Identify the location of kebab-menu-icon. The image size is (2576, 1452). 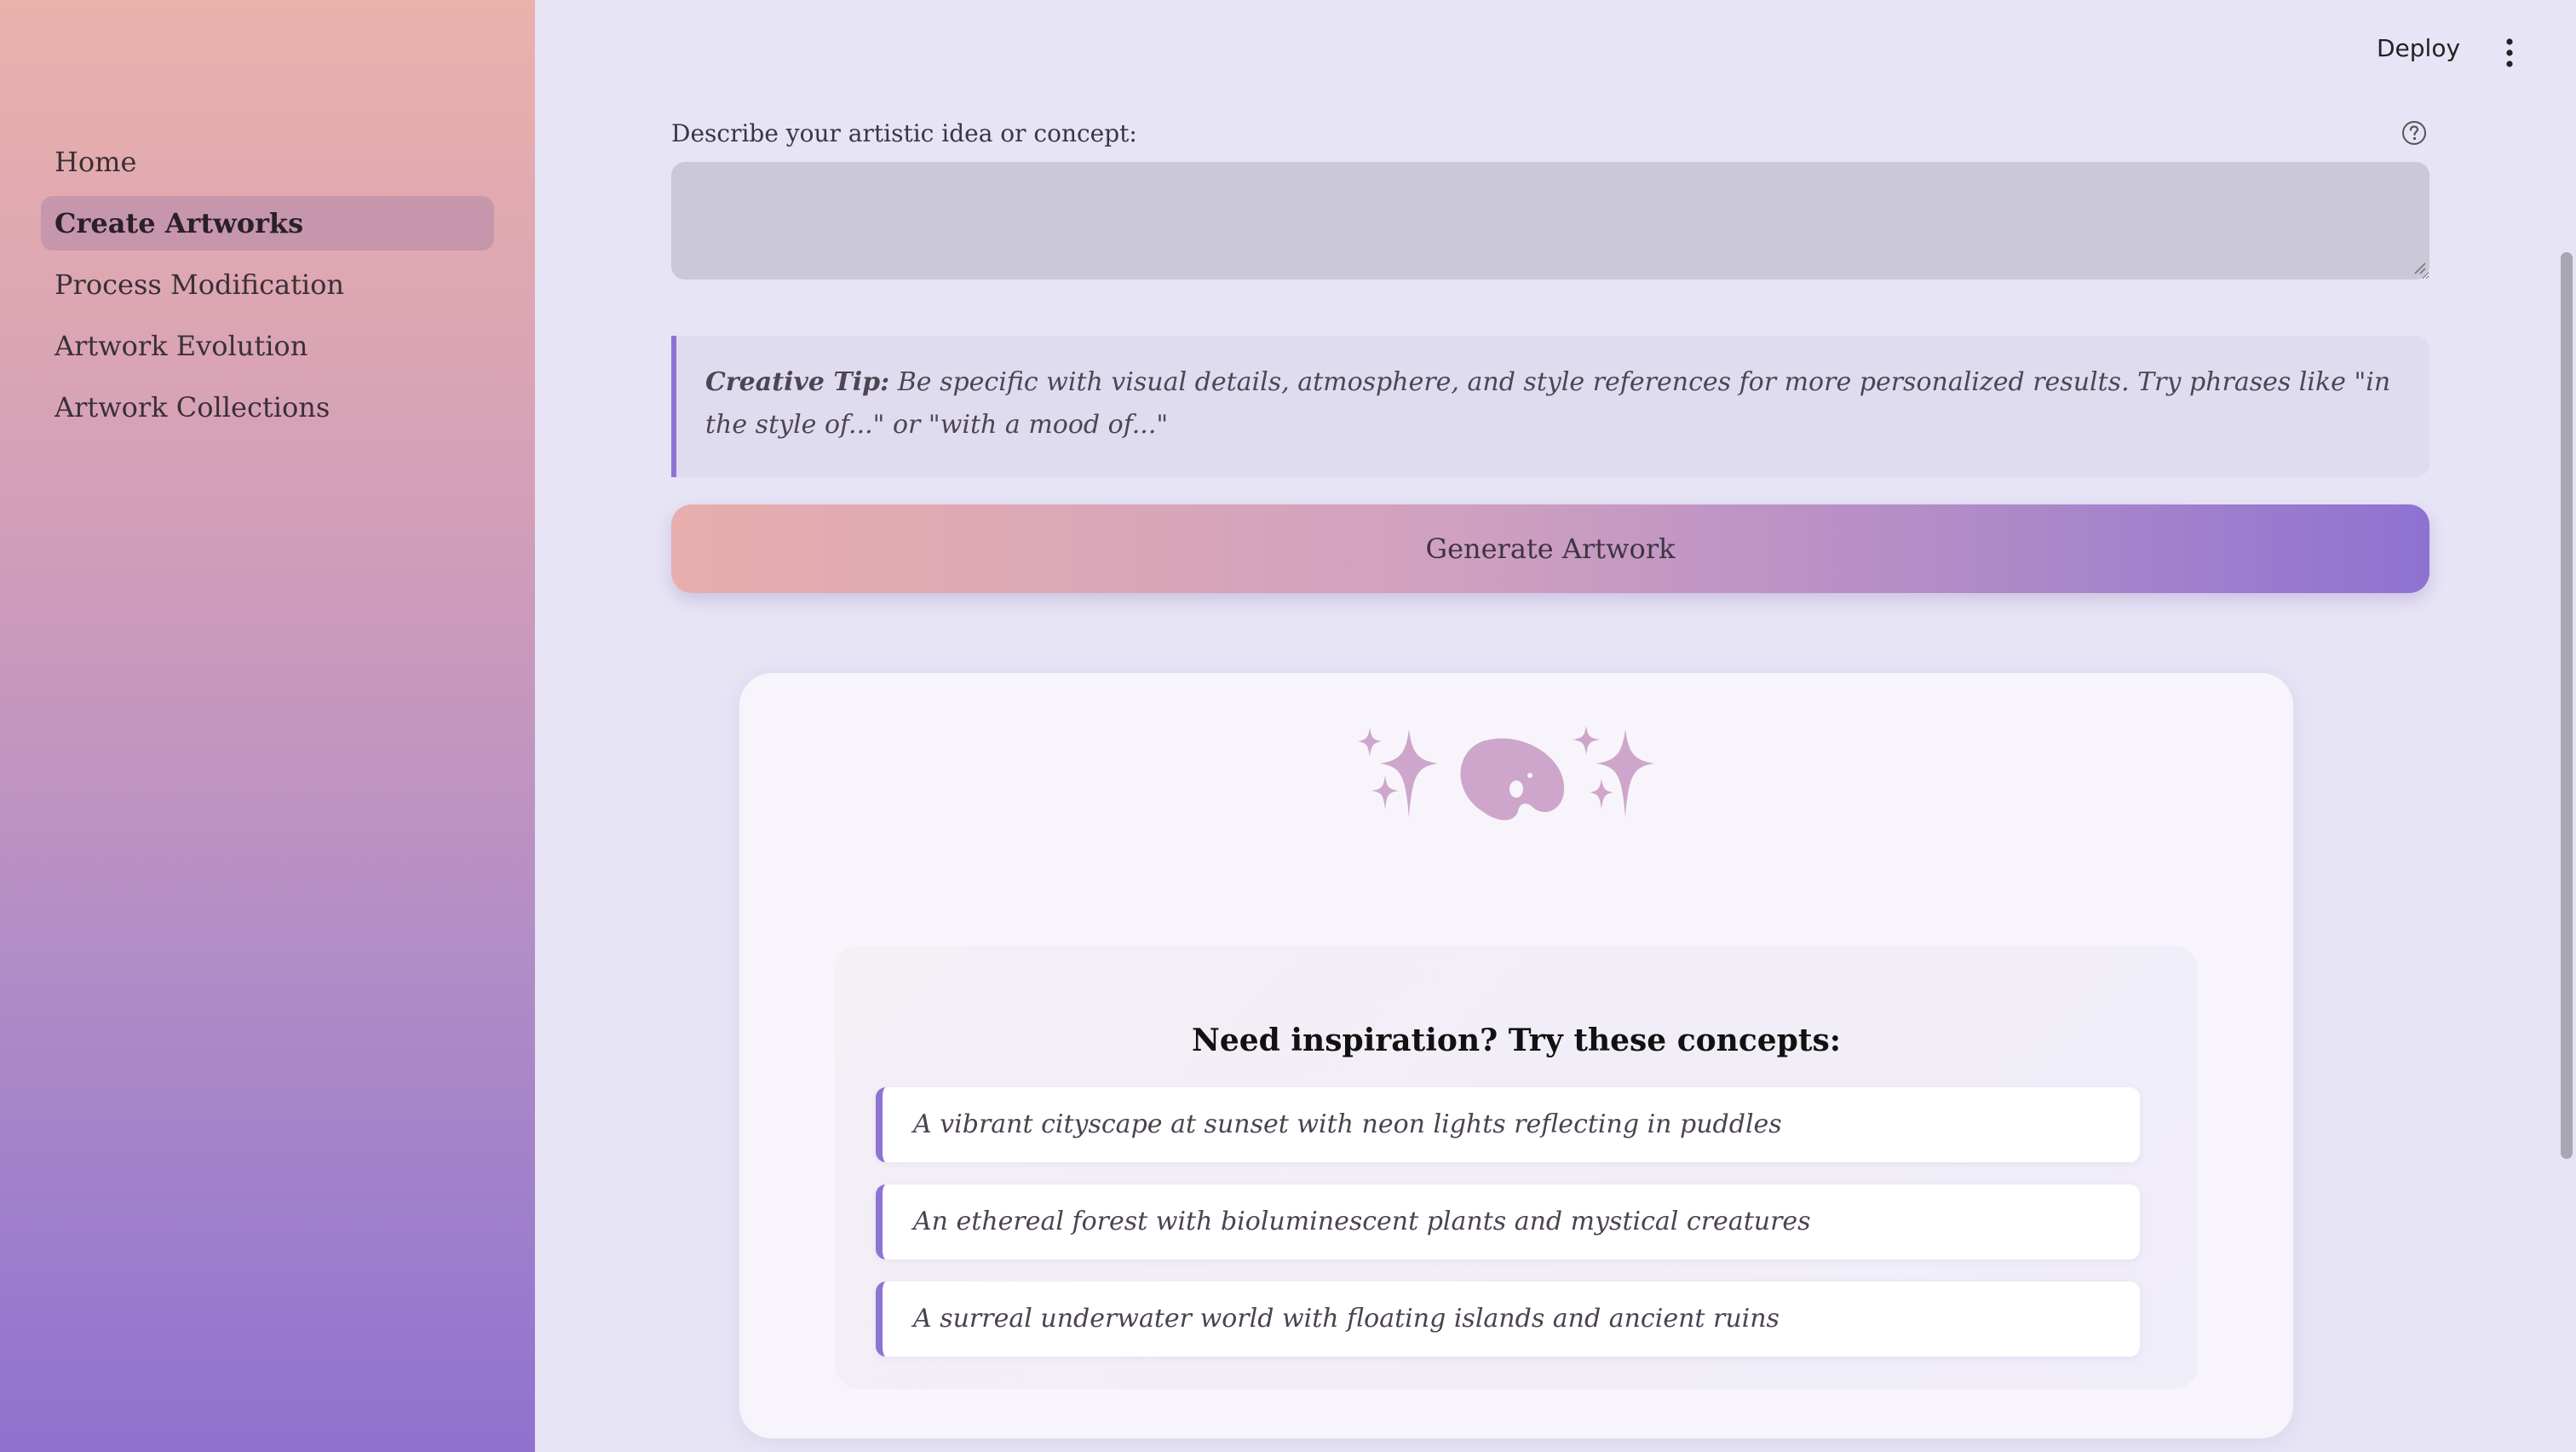
(2510, 53).